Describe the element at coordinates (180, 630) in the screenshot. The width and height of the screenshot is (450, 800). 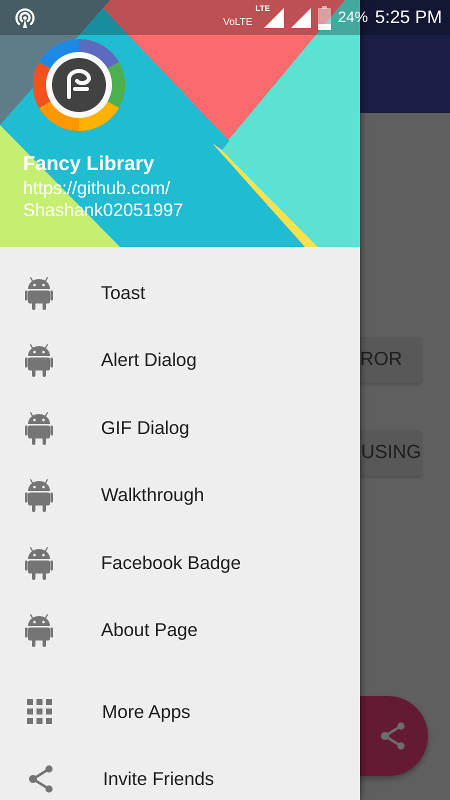
I see `menu-item: About Page` at that location.